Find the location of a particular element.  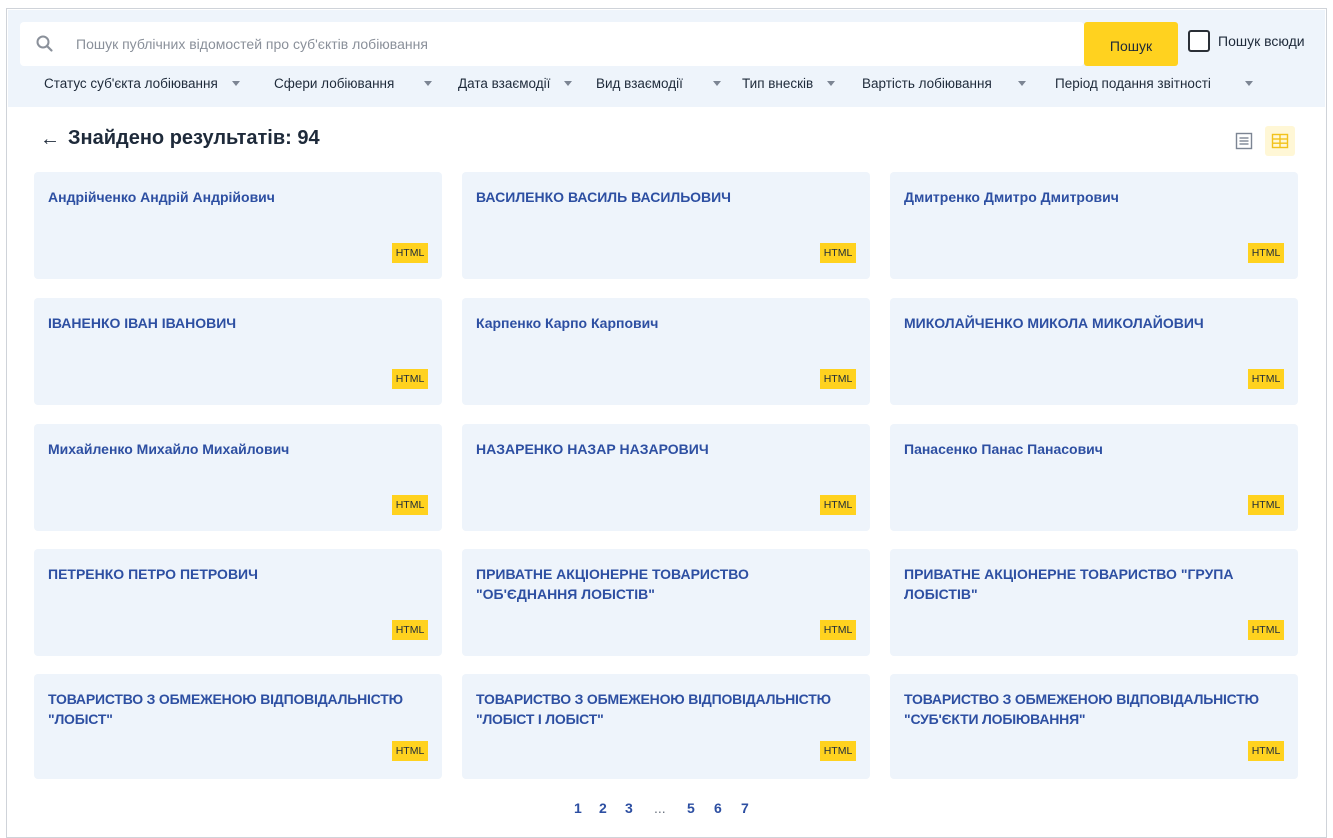

search-button: Пошук is located at coordinates (1131, 44).